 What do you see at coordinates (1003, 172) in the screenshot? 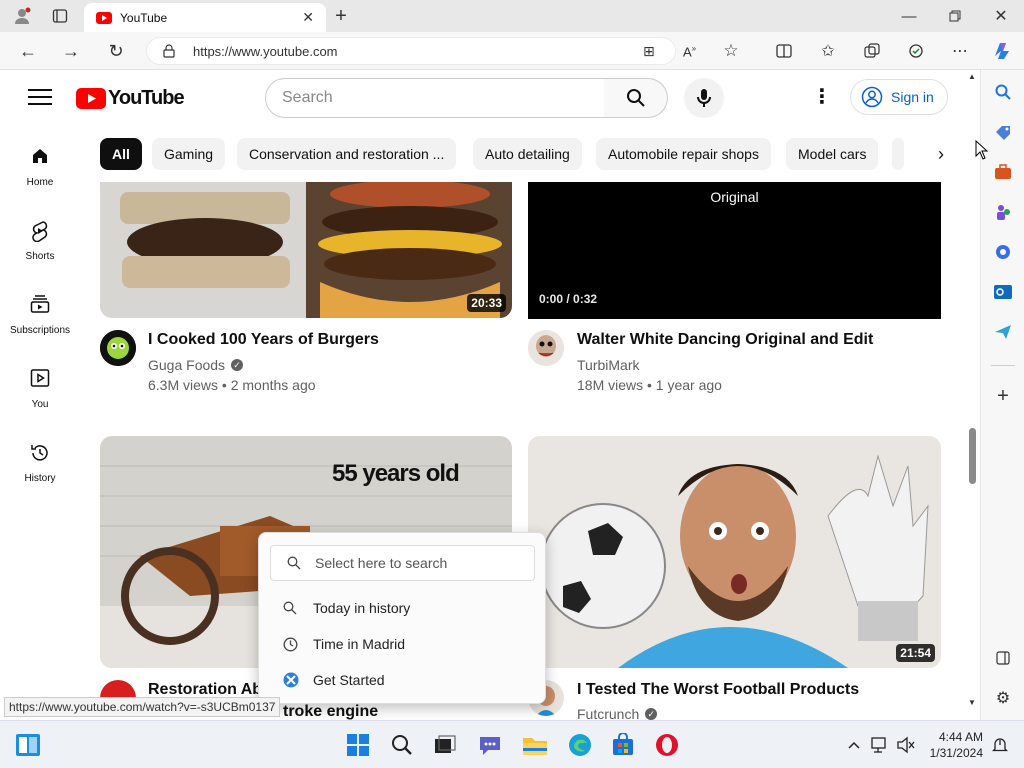
I see `tools-briefcase-icon` at bounding box center [1003, 172].